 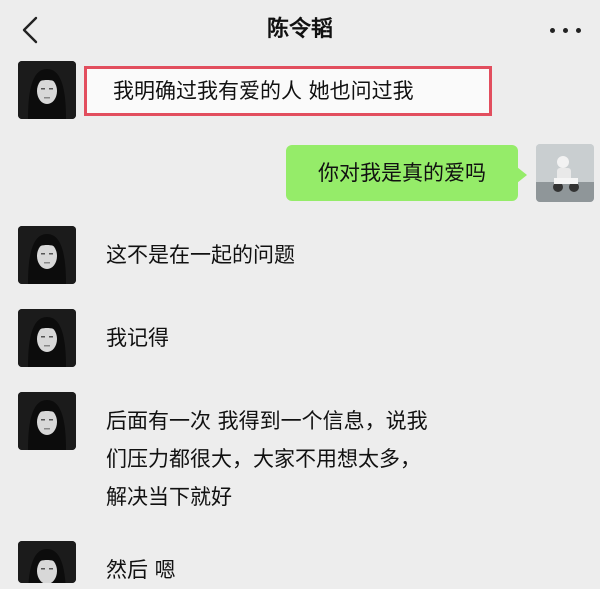 I want to click on received-message: 后面有一次 我得到一个信息，说我 们压力都很大，大家不用想太多， 解决当下就好, so click(x=267, y=459).